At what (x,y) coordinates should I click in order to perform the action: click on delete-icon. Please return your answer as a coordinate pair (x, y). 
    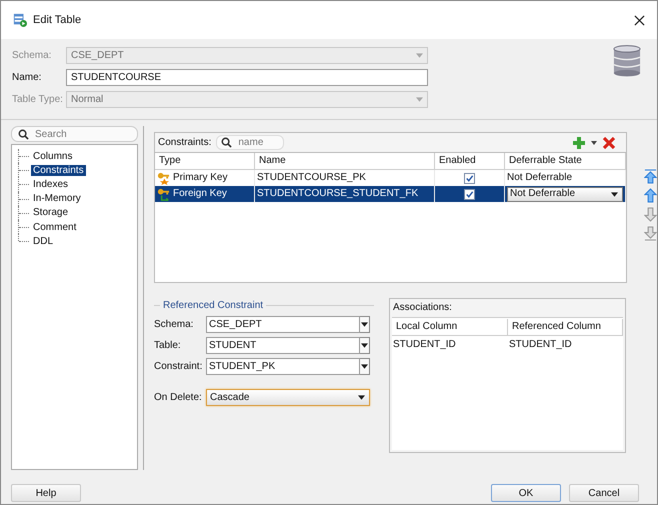
    Looking at the image, I should click on (609, 143).